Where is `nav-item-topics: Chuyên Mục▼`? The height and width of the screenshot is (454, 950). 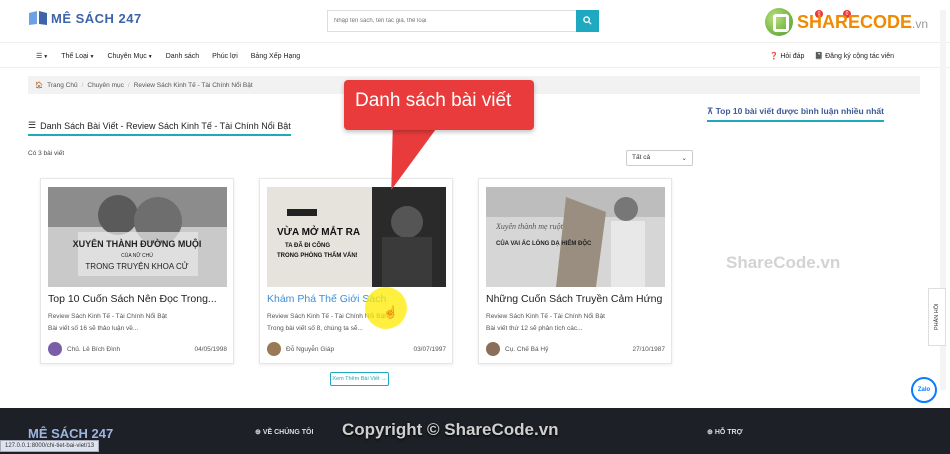
nav-item-topics: Chuyên Mục▼ is located at coordinates (129, 56).